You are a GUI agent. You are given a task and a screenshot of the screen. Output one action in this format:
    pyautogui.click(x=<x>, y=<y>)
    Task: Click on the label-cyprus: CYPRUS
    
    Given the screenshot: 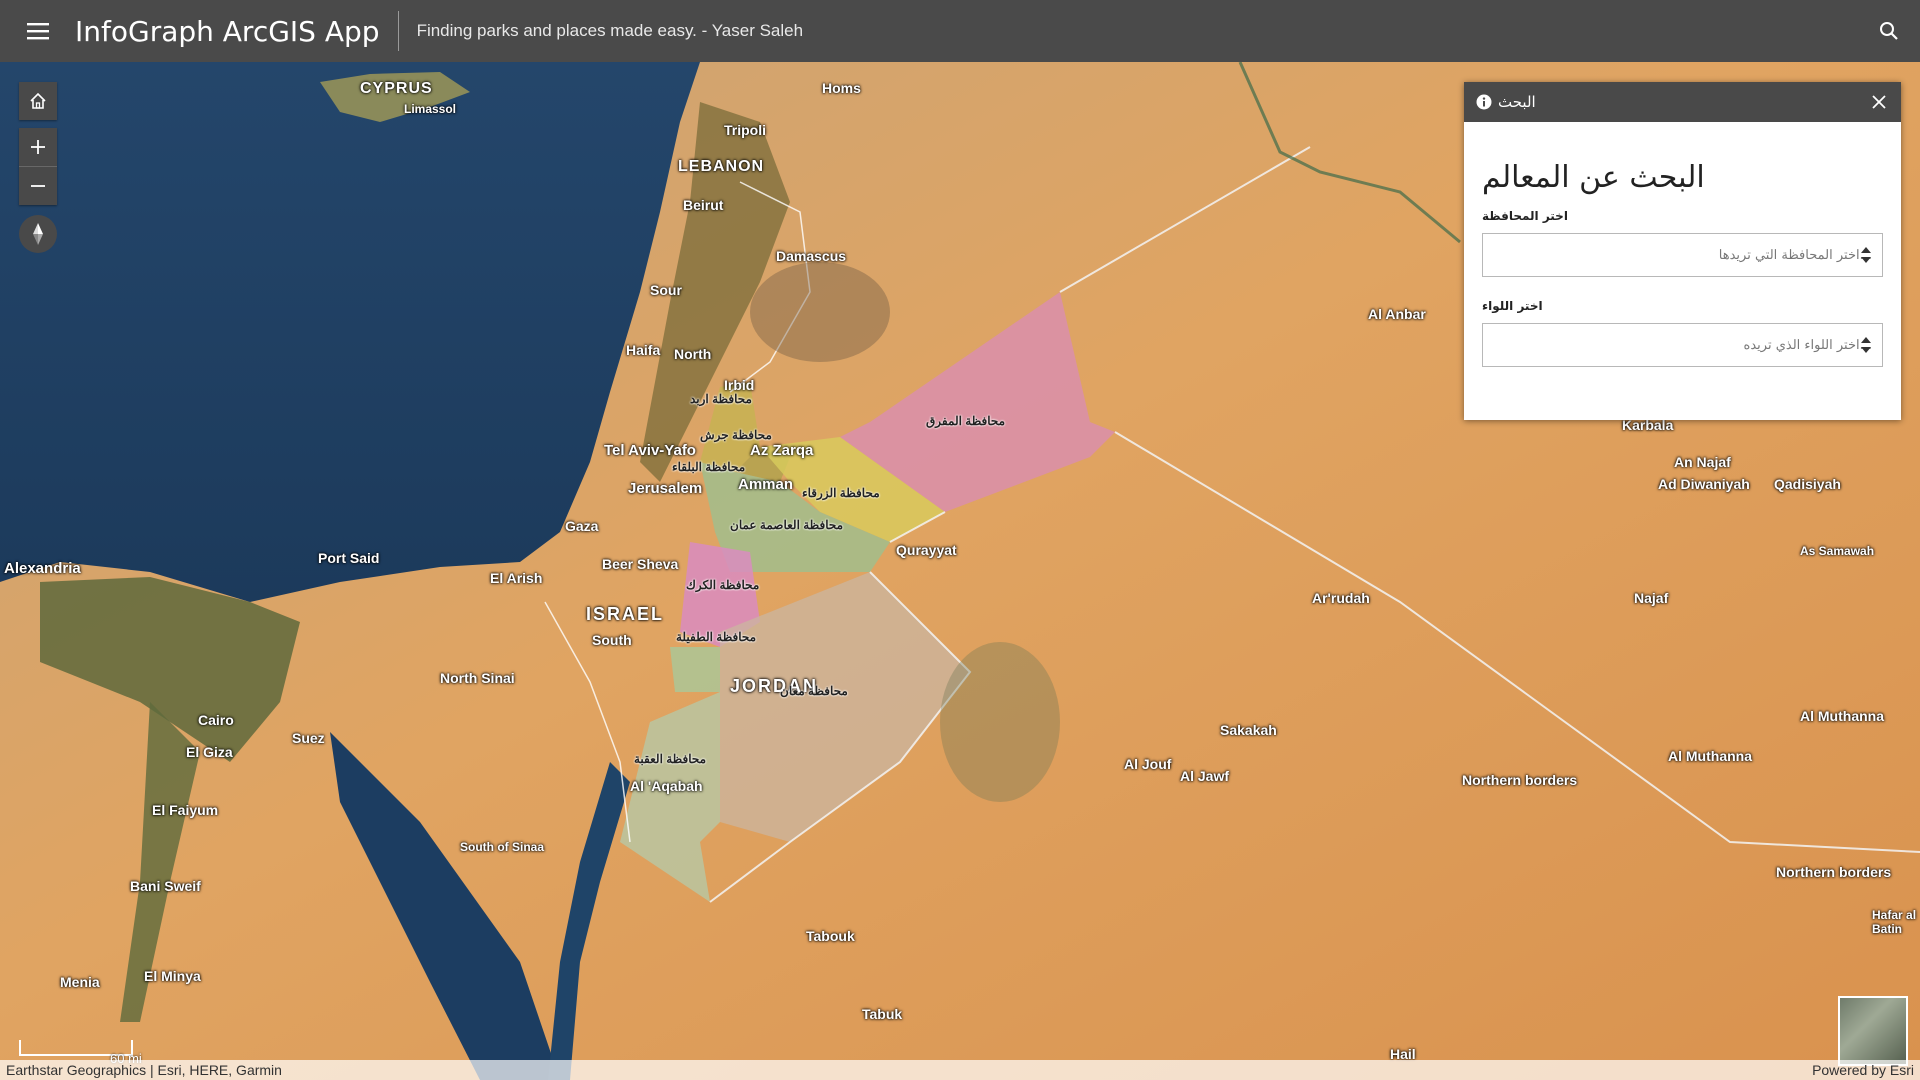 What is the action you would take?
    pyautogui.click(x=396, y=88)
    